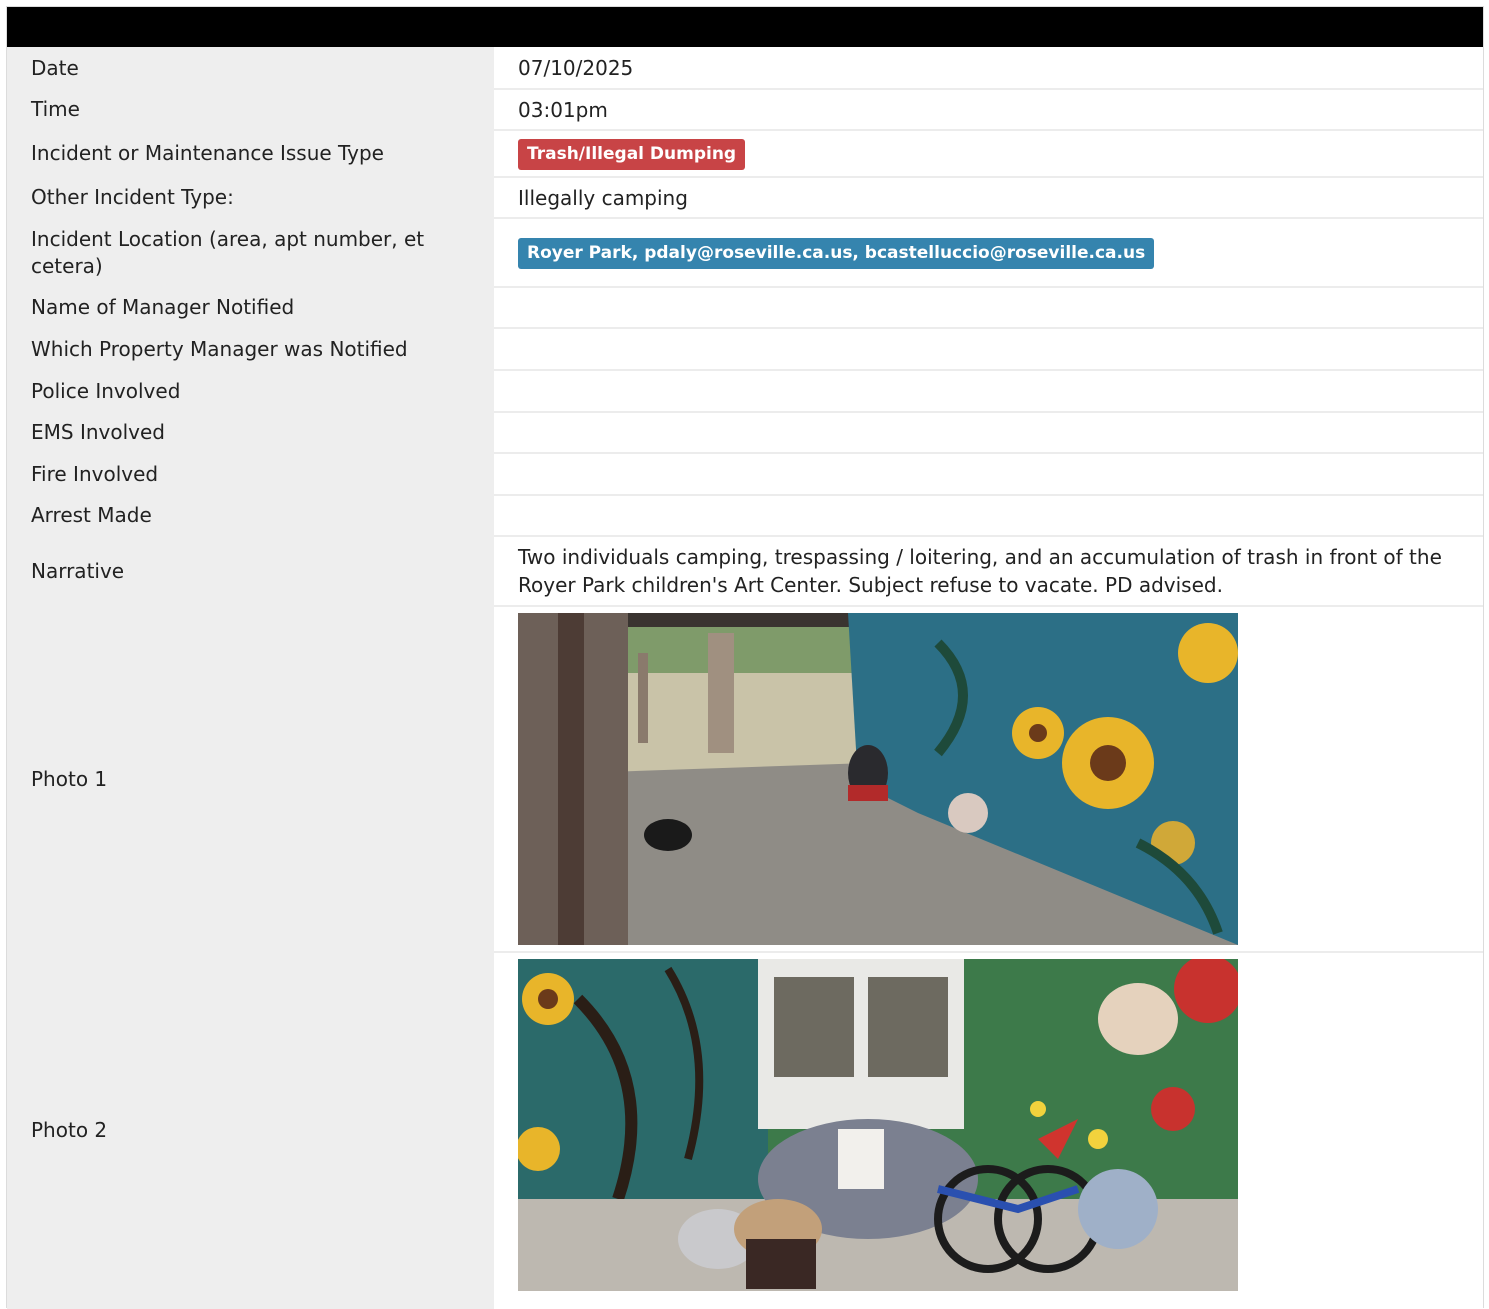 The width and height of the screenshot is (1489, 1309). I want to click on row-fire: Fire Involved, so click(745, 474).